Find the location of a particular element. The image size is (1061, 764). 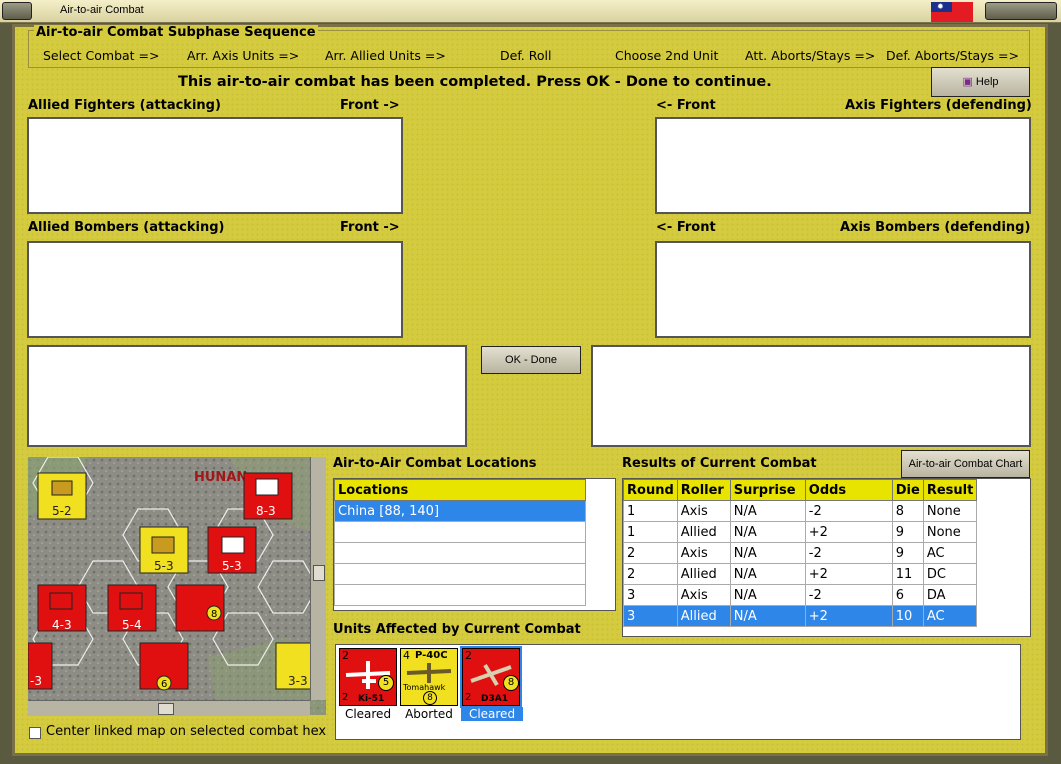

book-icon: ▣ is located at coordinates (967, 82).